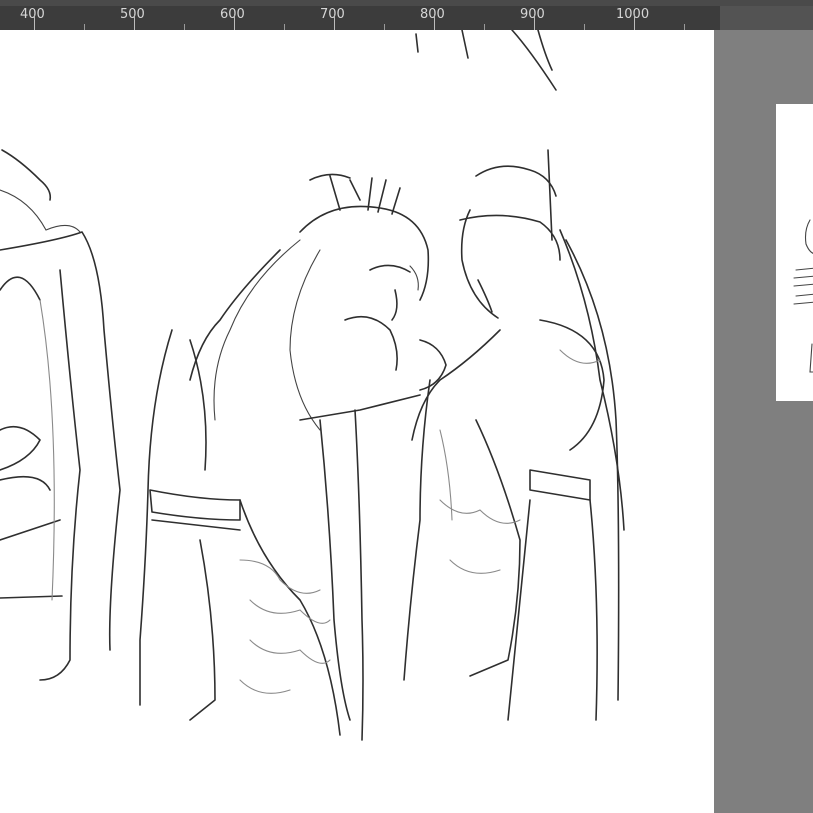 This screenshot has height=813, width=813. Describe the element at coordinates (432, 14) in the screenshot. I see `ruler-label-800: 800` at that location.